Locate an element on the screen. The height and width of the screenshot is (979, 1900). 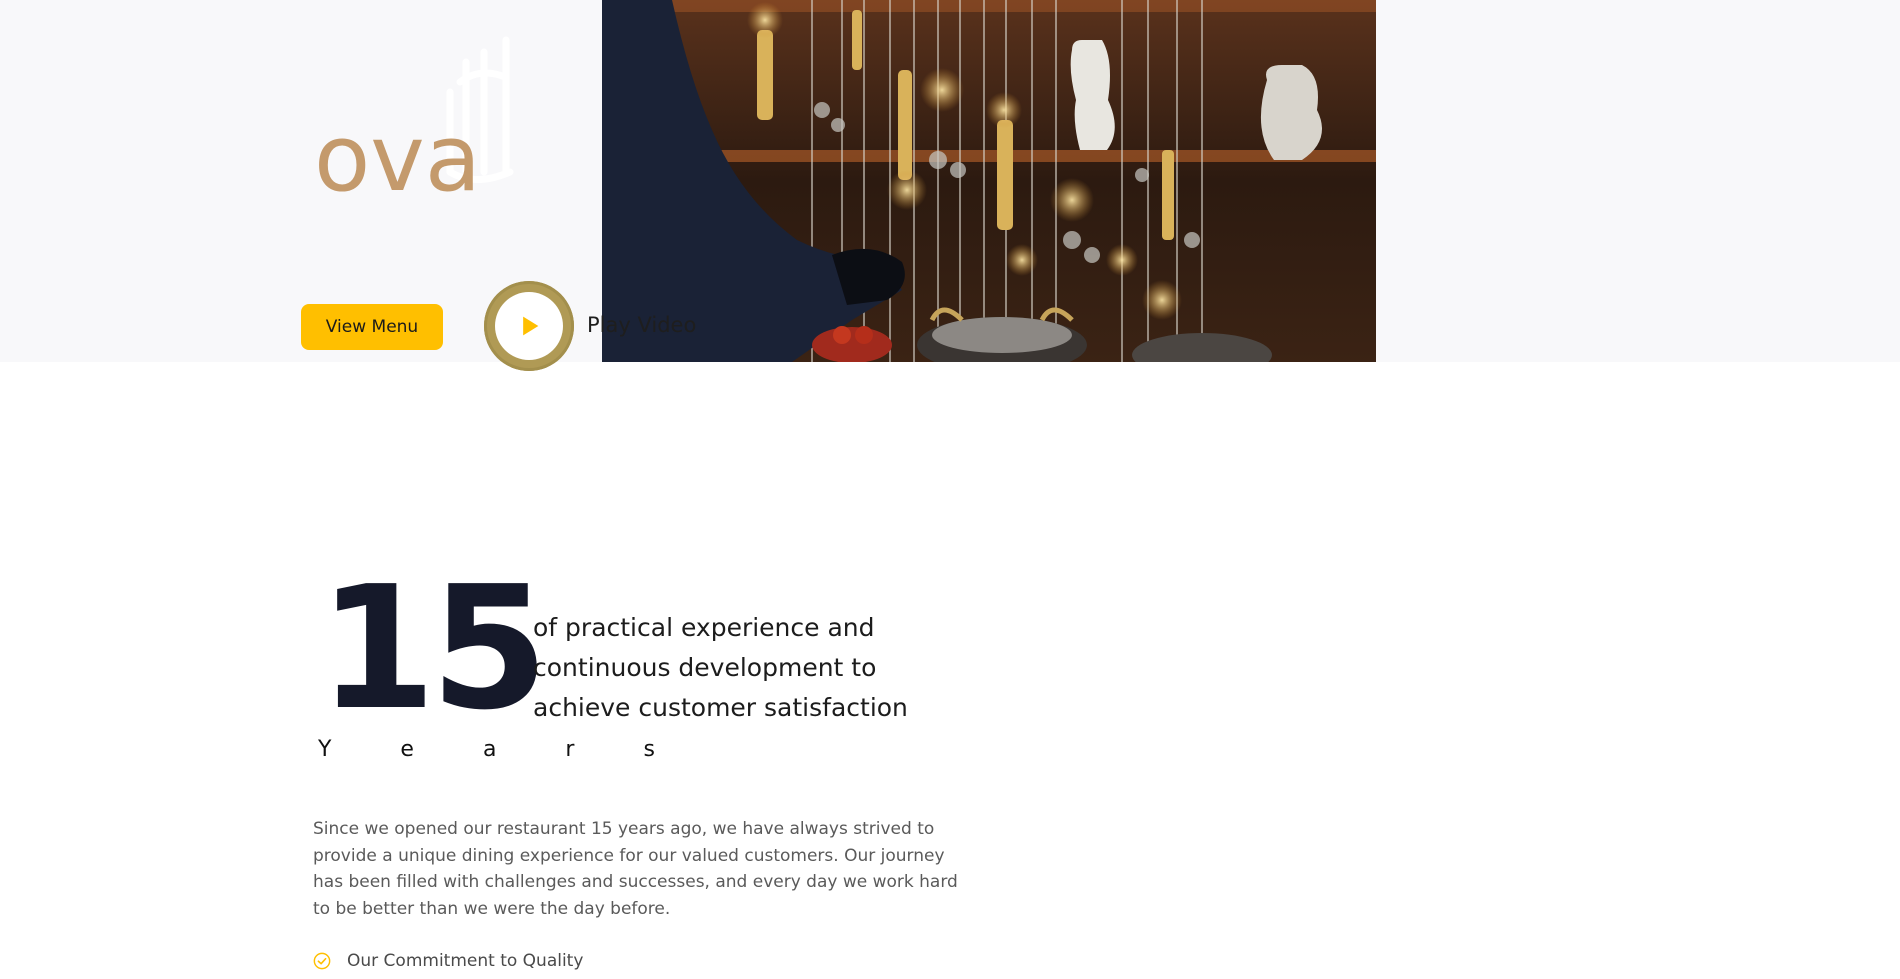
view-menu-button: View Menu is located at coordinates (372, 327).